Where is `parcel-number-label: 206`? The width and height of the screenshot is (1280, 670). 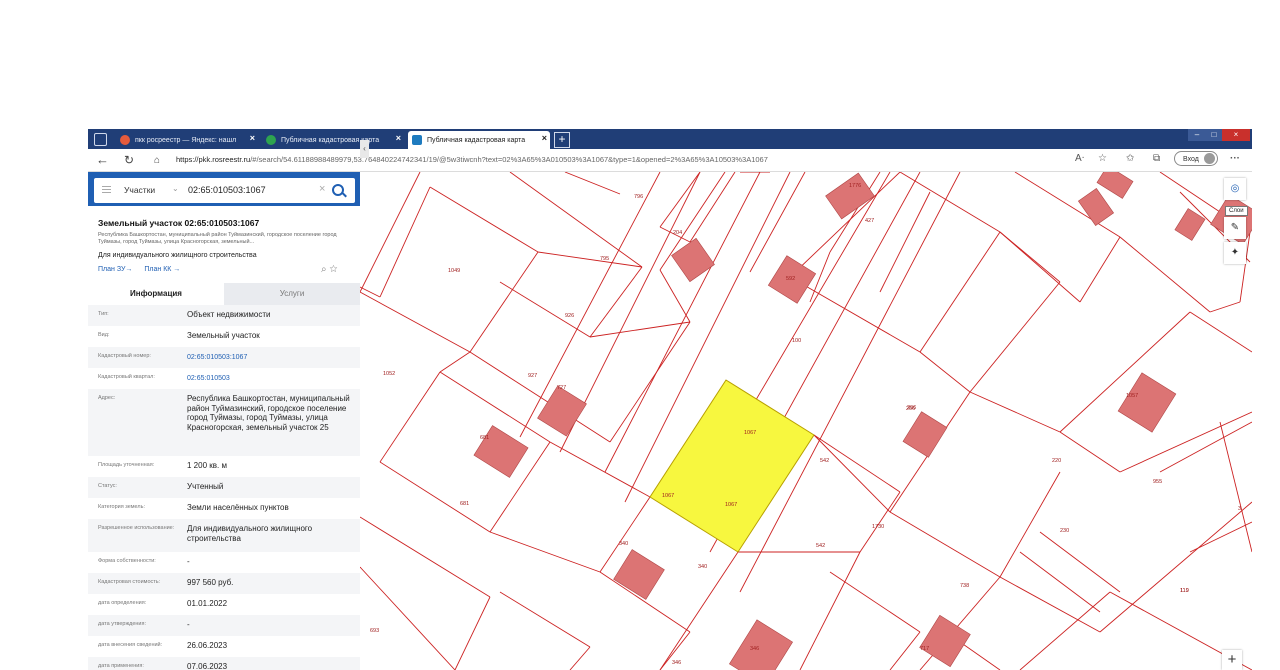 parcel-number-label: 206 is located at coordinates (910, 409).